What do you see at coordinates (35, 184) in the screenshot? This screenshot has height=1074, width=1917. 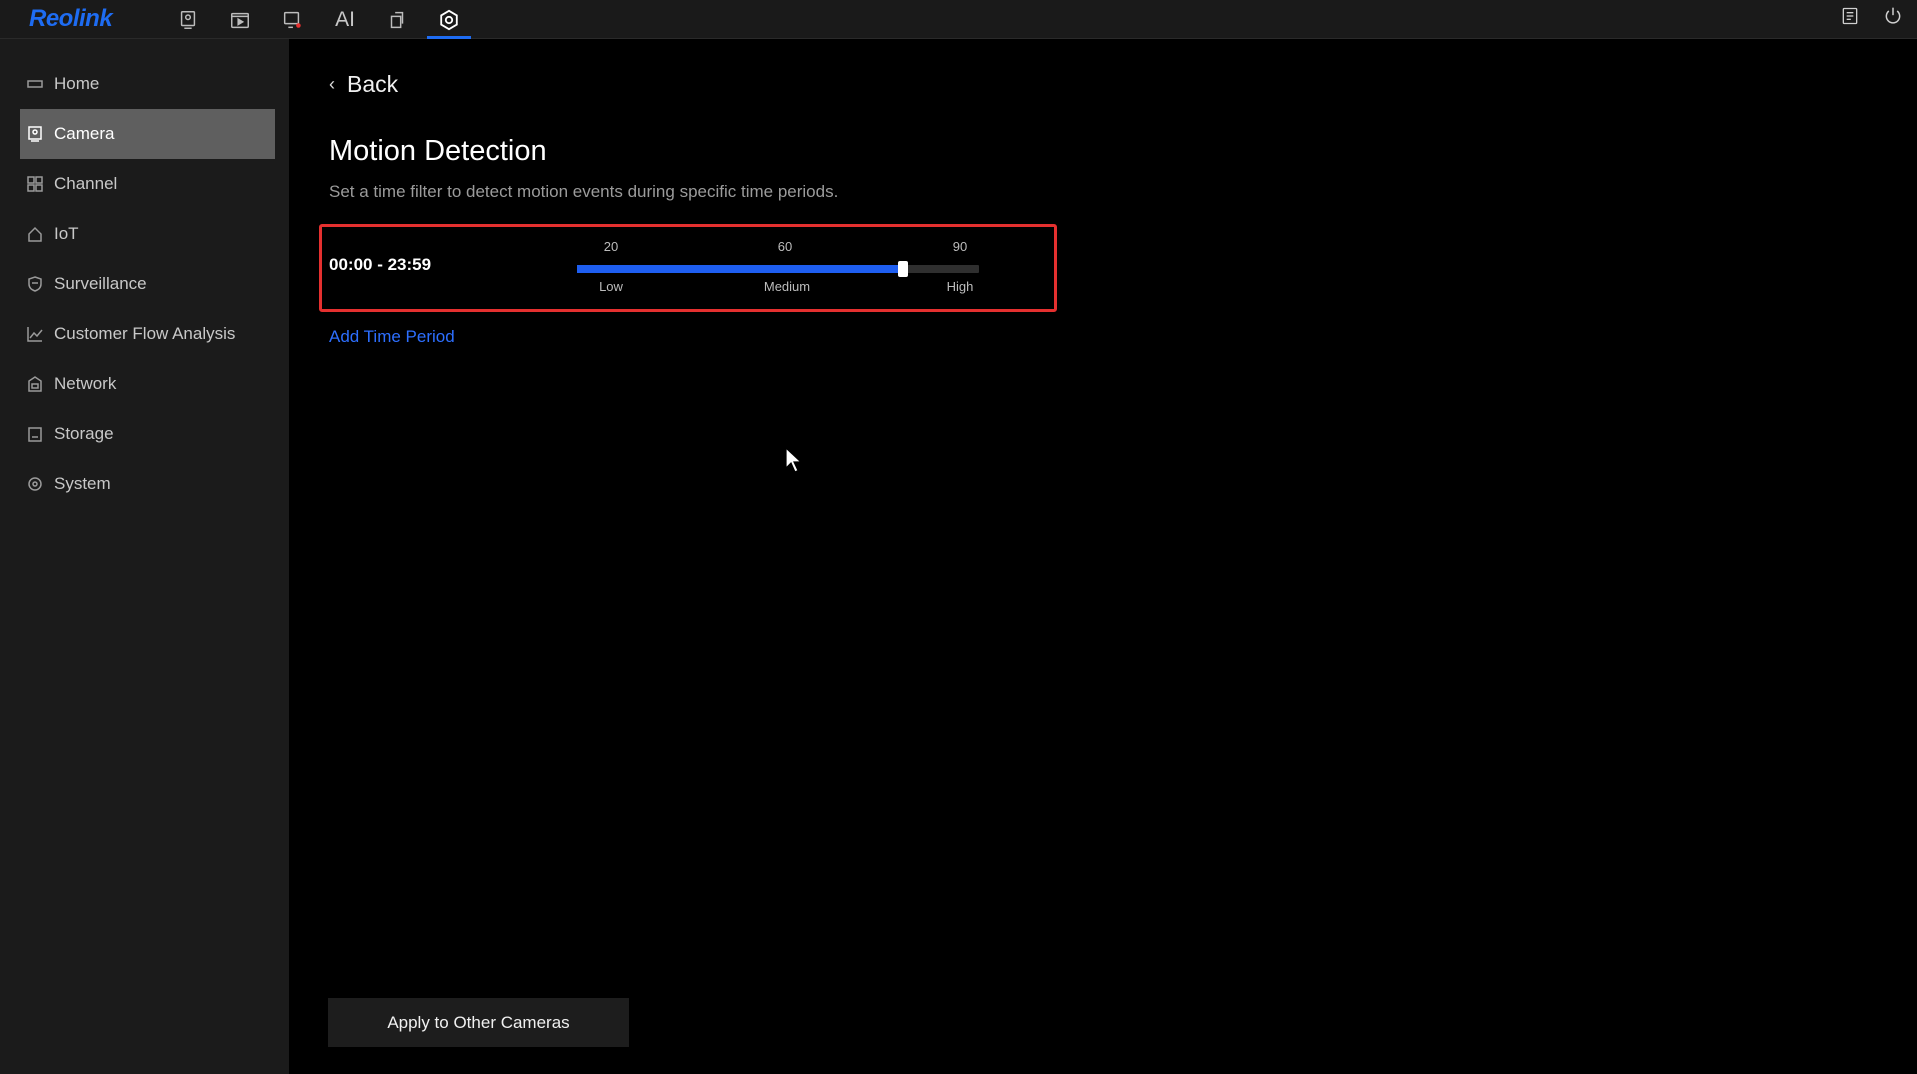 I see `grid-icon` at bounding box center [35, 184].